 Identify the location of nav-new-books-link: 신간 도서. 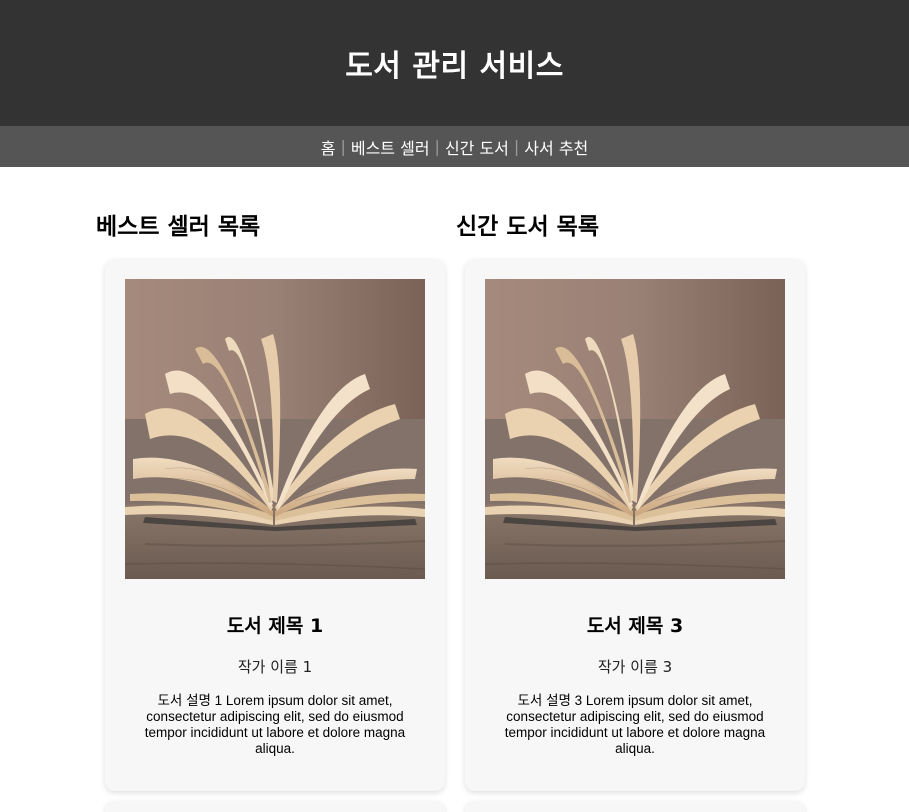
(477, 147).